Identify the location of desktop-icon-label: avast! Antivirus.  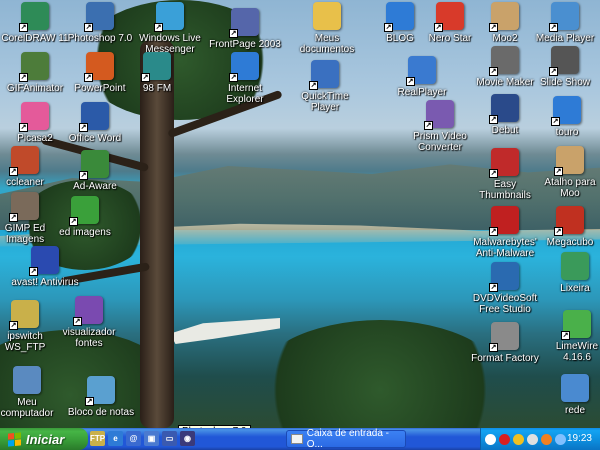
(45, 282).